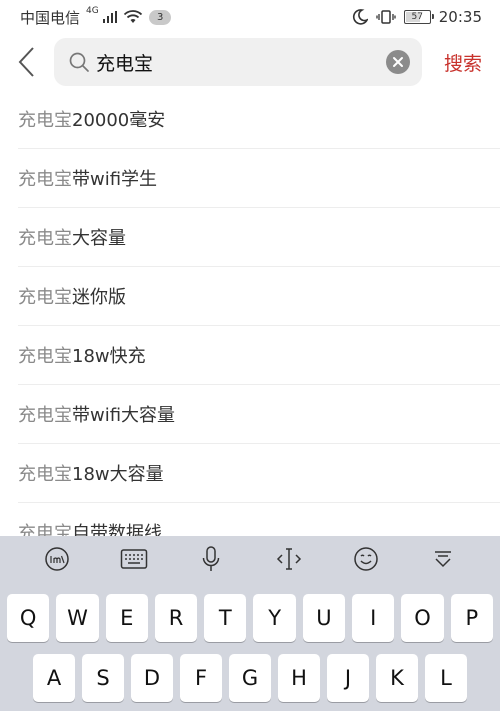  I want to click on suggestion-text: 带wifi大容量, so click(124, 415).